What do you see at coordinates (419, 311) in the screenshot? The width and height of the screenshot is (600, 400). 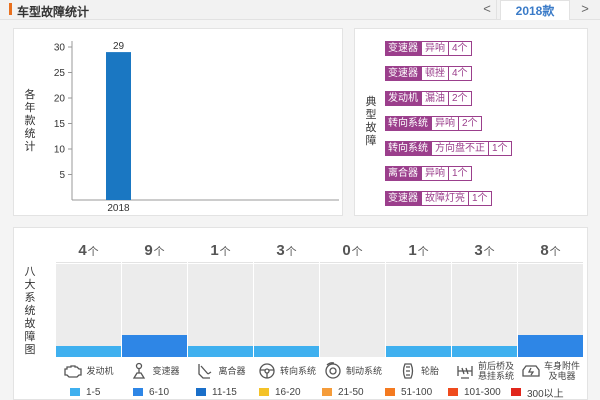 I see `system-column: 1个轮胎` at bounding box center [419, 311].